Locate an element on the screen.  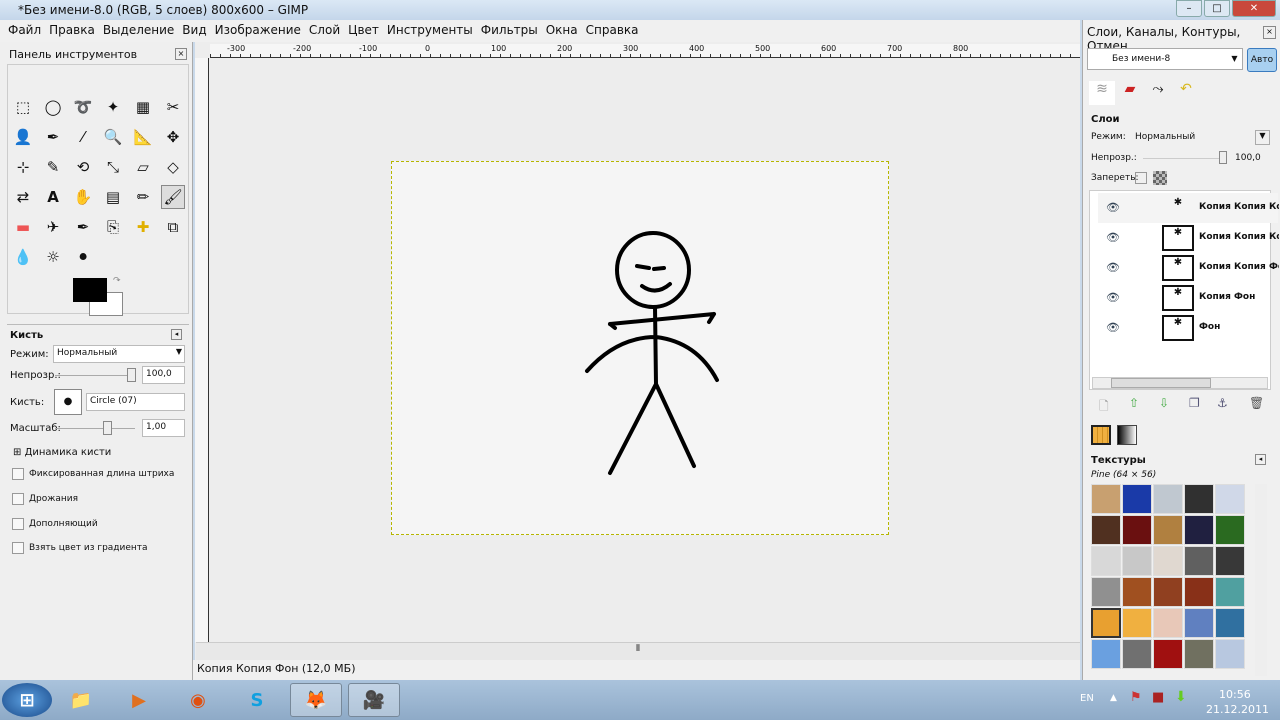
checkbox-jitter is located at coordinates (18, 499).